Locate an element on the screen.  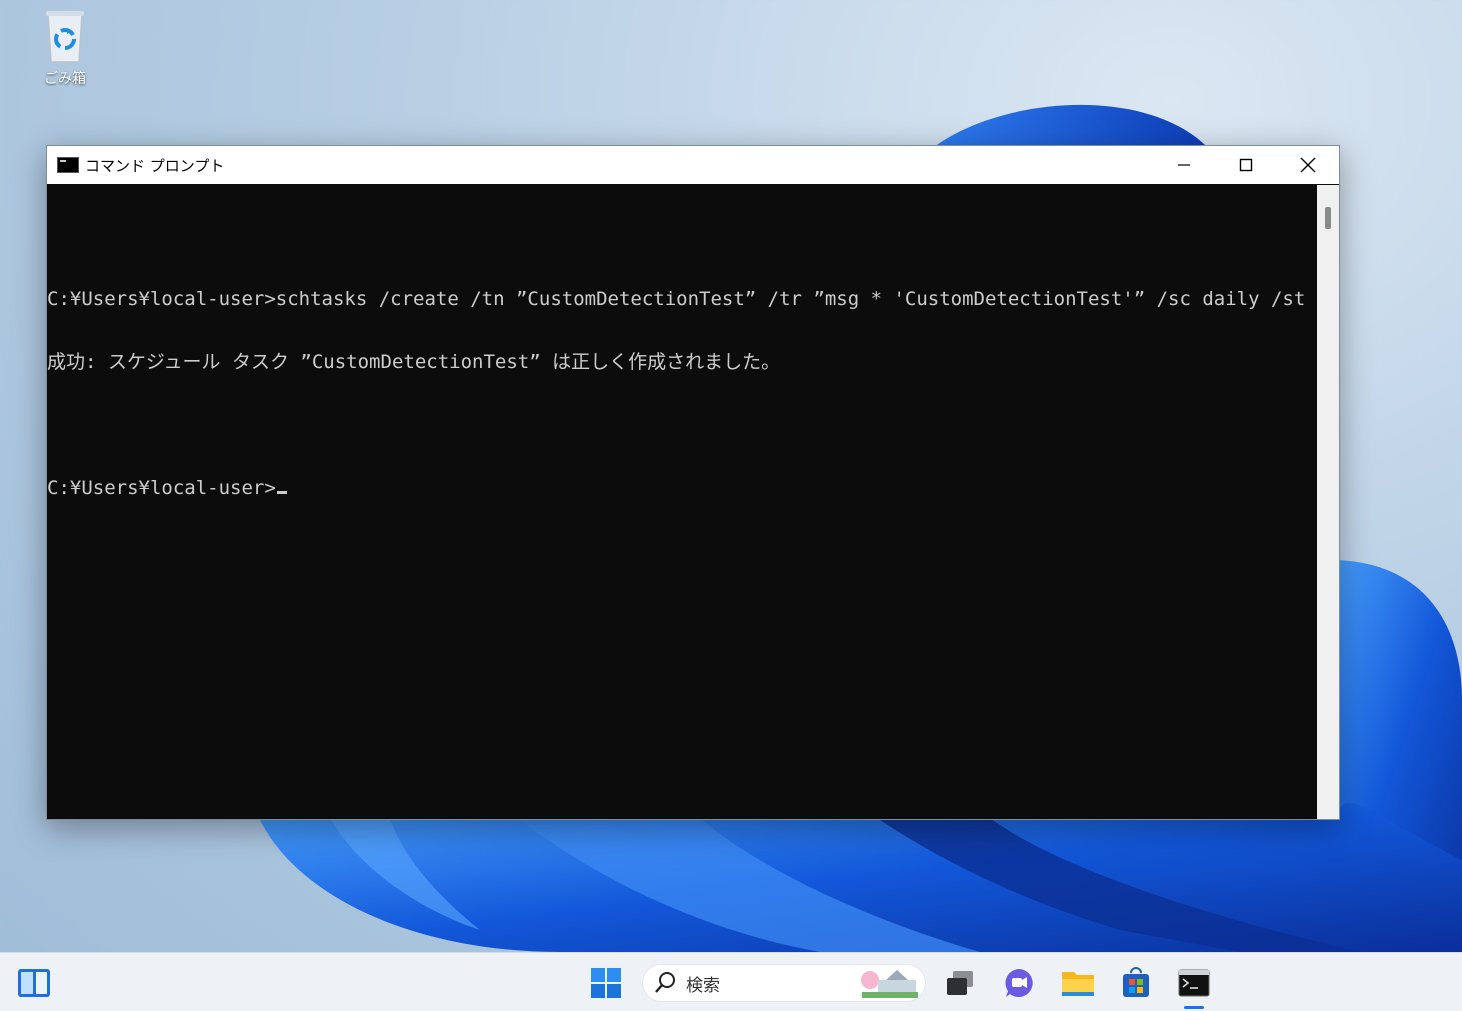
recycle-bin-shortcut: ごみ箱 is located at coordinates (65, 47).